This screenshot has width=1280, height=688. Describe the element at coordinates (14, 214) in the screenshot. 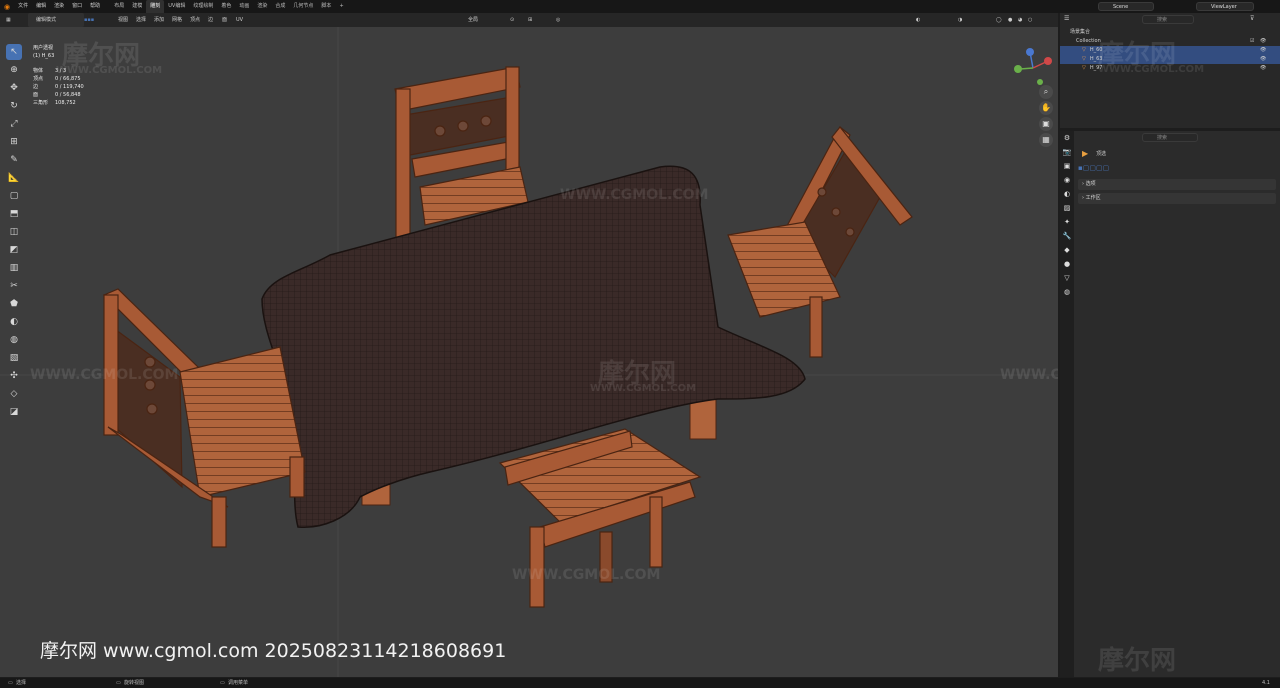

I see `extrude-tool-icon: ⬒` at that location.